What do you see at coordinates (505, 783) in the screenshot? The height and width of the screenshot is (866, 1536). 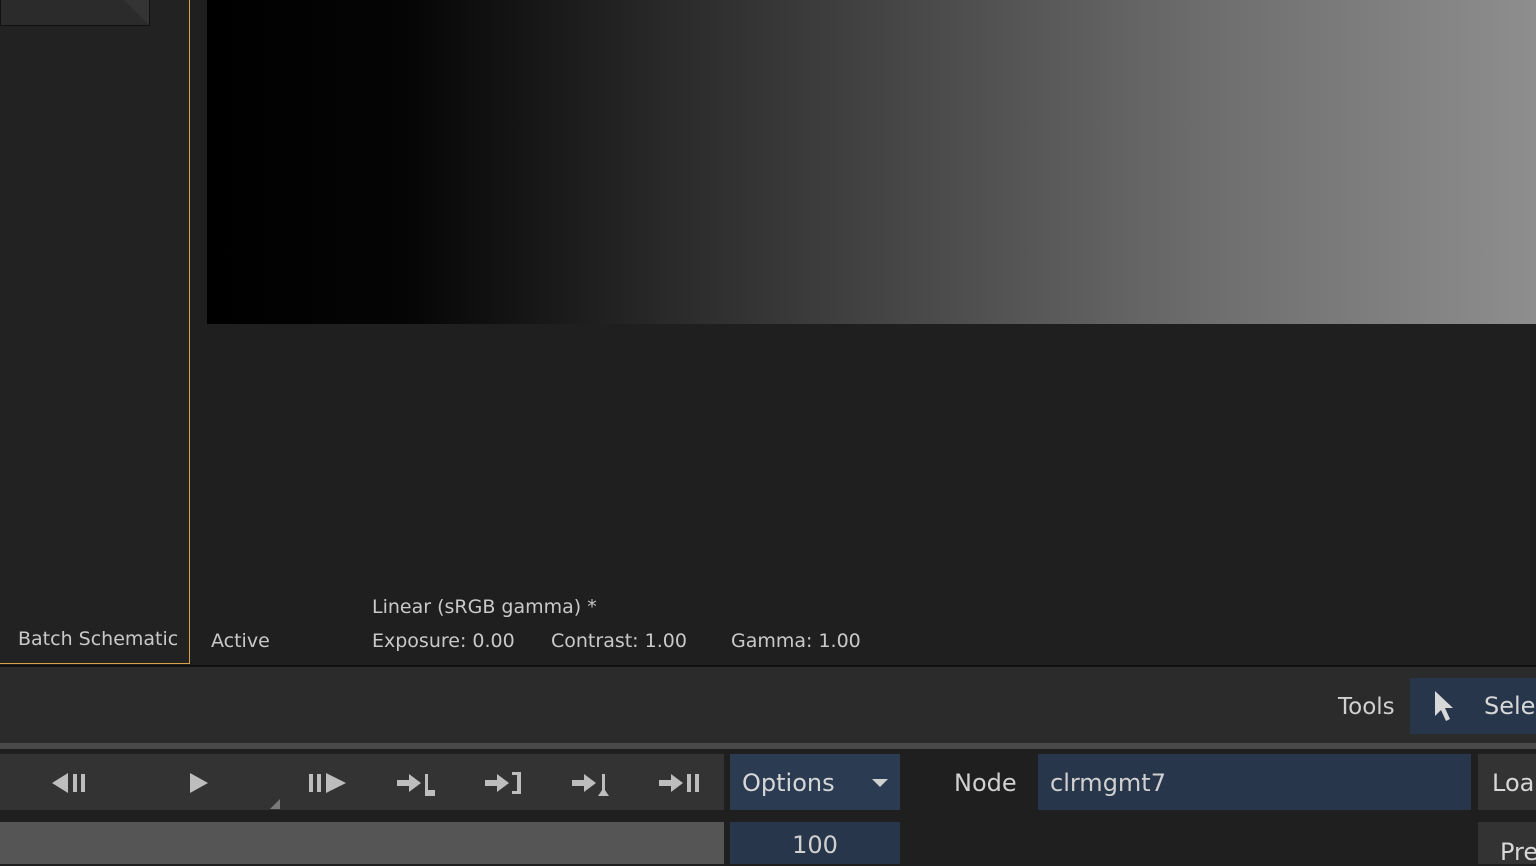 I see `jump-to-out-icon` at bounding box center [505, 783].